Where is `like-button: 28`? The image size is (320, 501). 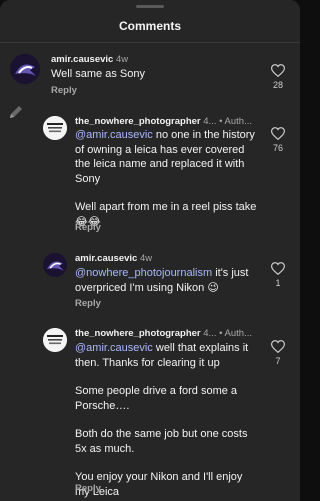
like-button: 28 is located at coordinates (278, 77).